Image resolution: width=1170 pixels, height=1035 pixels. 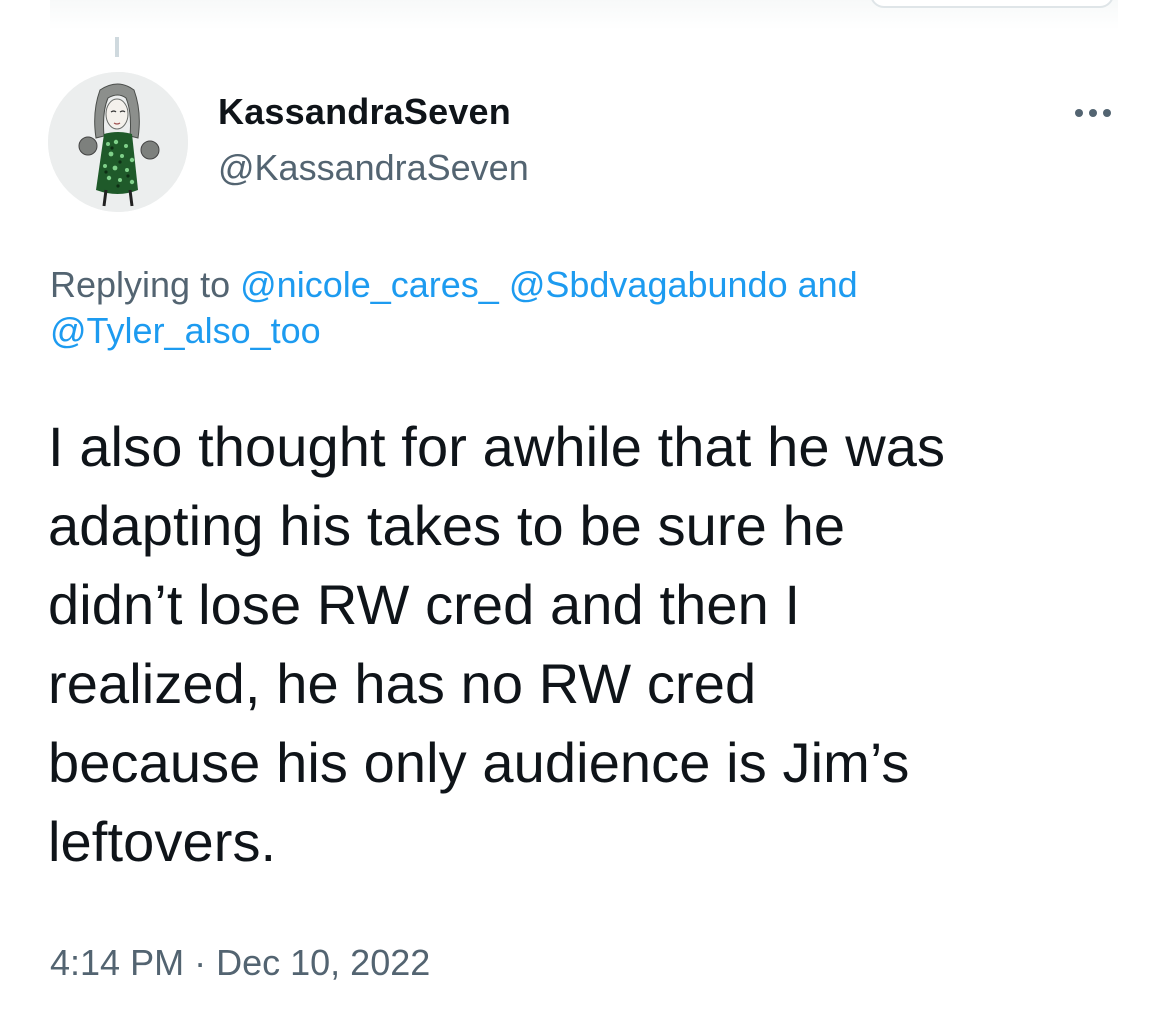 I want to click on more-options-button, so click(x=1093, y=113).